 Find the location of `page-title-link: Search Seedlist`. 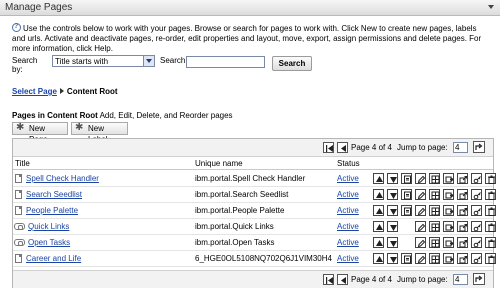

page-title-link: Search Seedlist is located at coordinates (54, 194).